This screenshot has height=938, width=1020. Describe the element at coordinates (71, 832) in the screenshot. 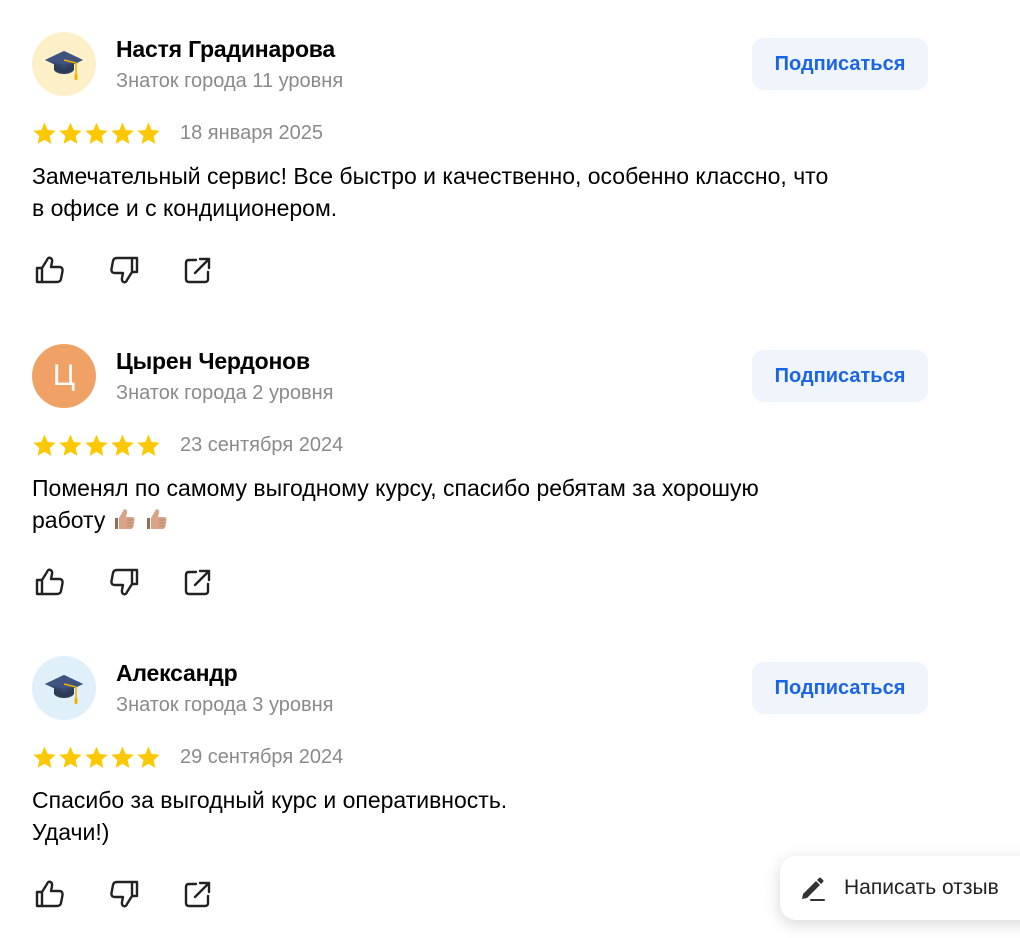

I see `review-text-line: Удачи!)` at that location.